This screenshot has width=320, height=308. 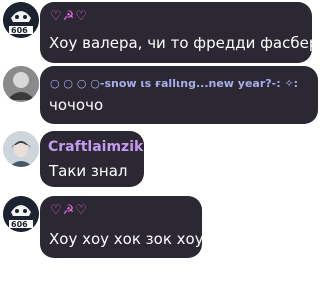 What do you see at coordinates (126, 239) in the screenshot?
I see `message-text: Хоу хоу хок зок хоу` at bounding box center [126, 239].